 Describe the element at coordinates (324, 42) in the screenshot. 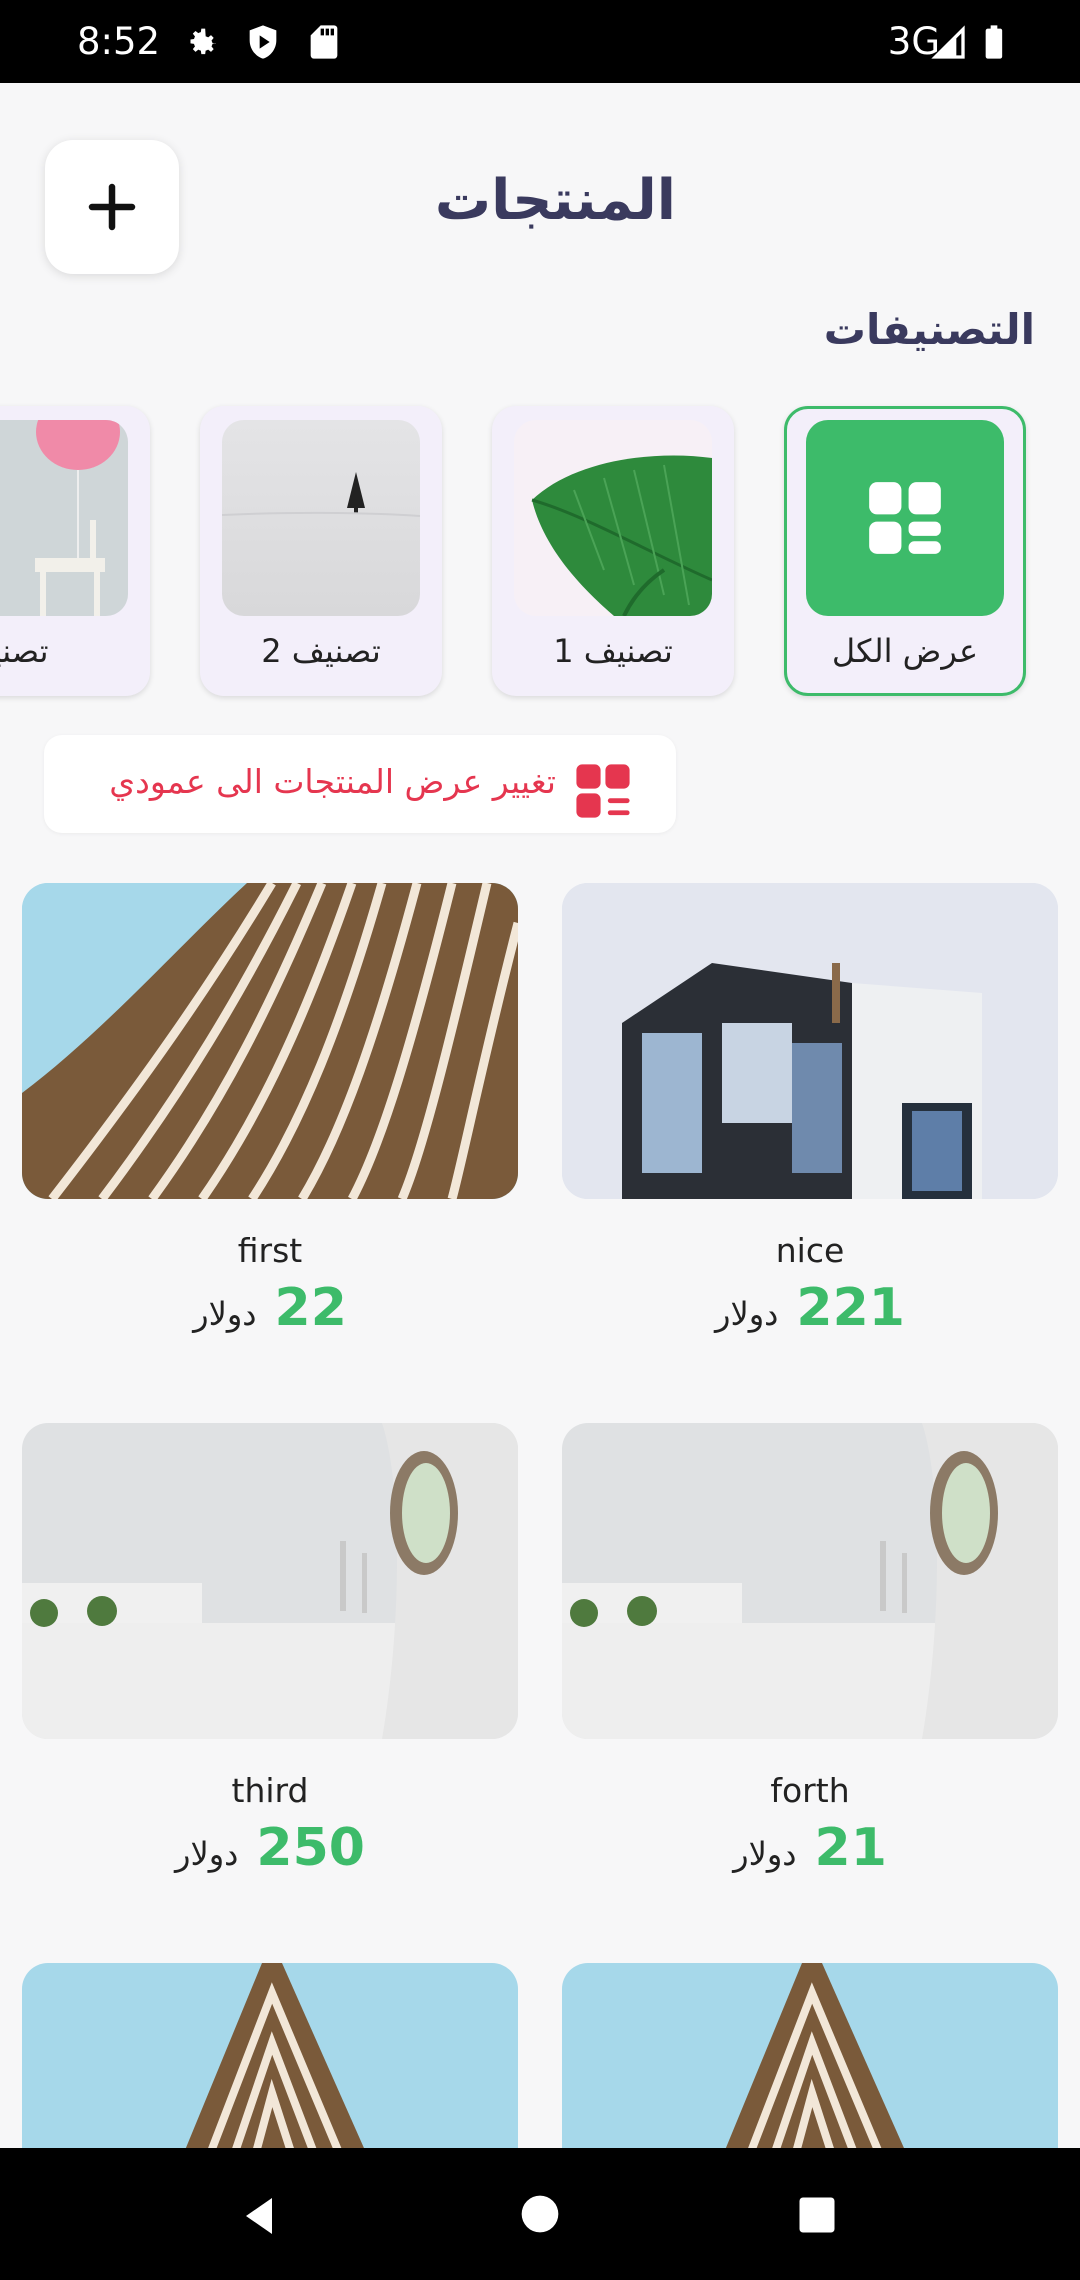

I see `sd-card-icon` at that location.